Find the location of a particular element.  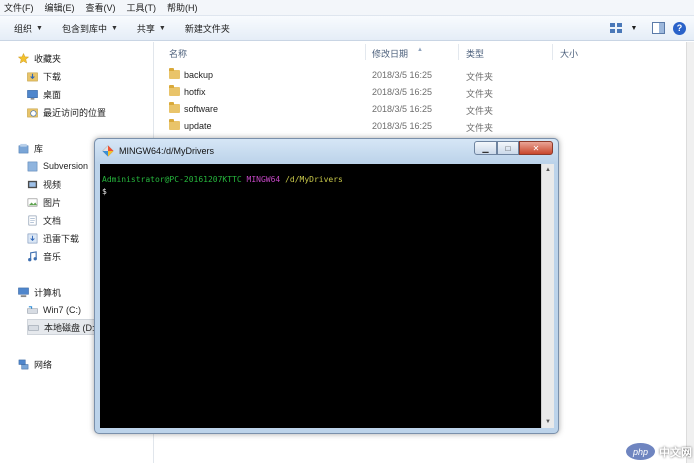

scroll-down-icon: ▼ is located at coordinates (548, 422).